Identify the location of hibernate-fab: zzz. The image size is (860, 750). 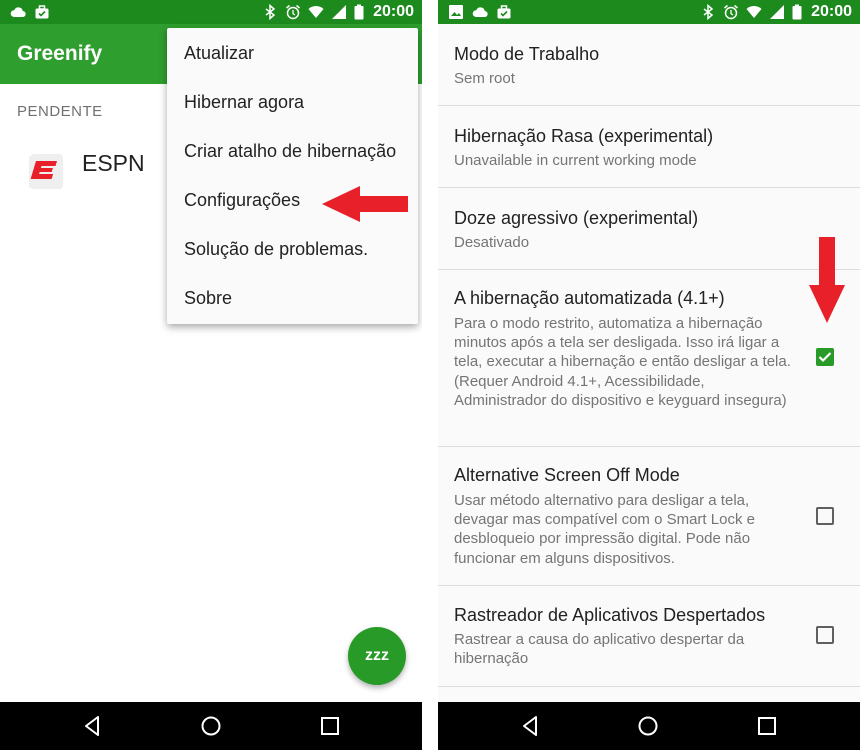
(377, 656).